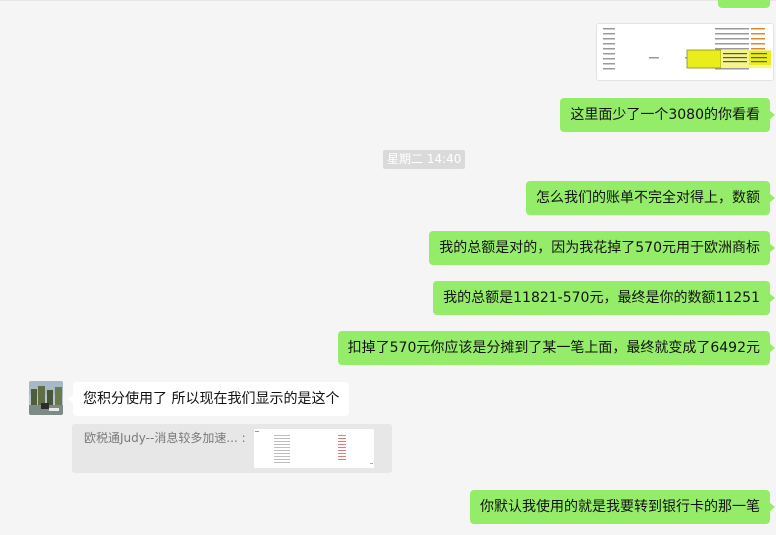 This screenshot has height=535, width=776. I want to click on quoted-message: 欧税通Judy--消息较多加速... :, so click(232, 448).